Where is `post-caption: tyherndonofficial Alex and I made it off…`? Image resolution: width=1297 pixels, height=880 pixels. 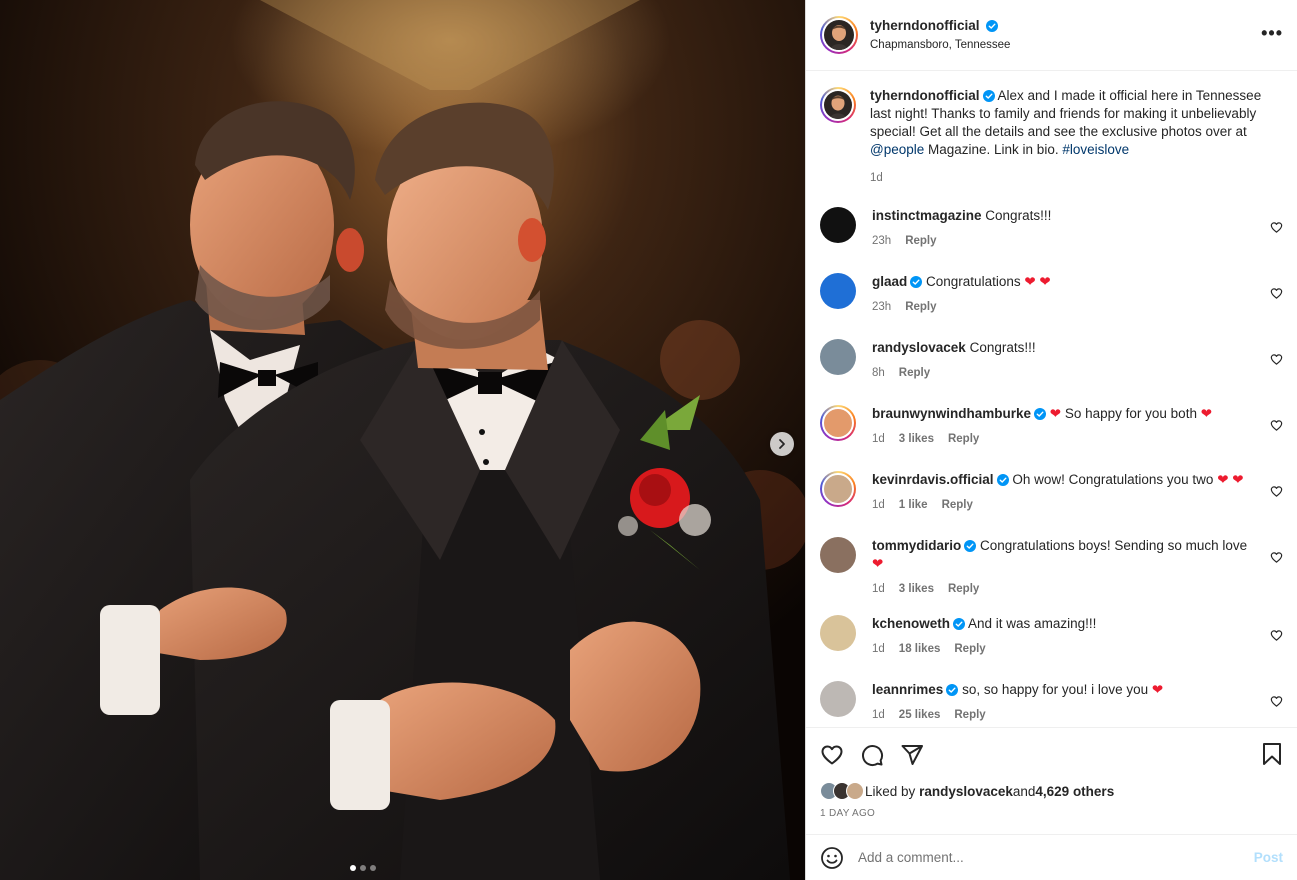 post-caption: tyherndonofficial Alex and I made it off… is located at coordinates (1051, 136).